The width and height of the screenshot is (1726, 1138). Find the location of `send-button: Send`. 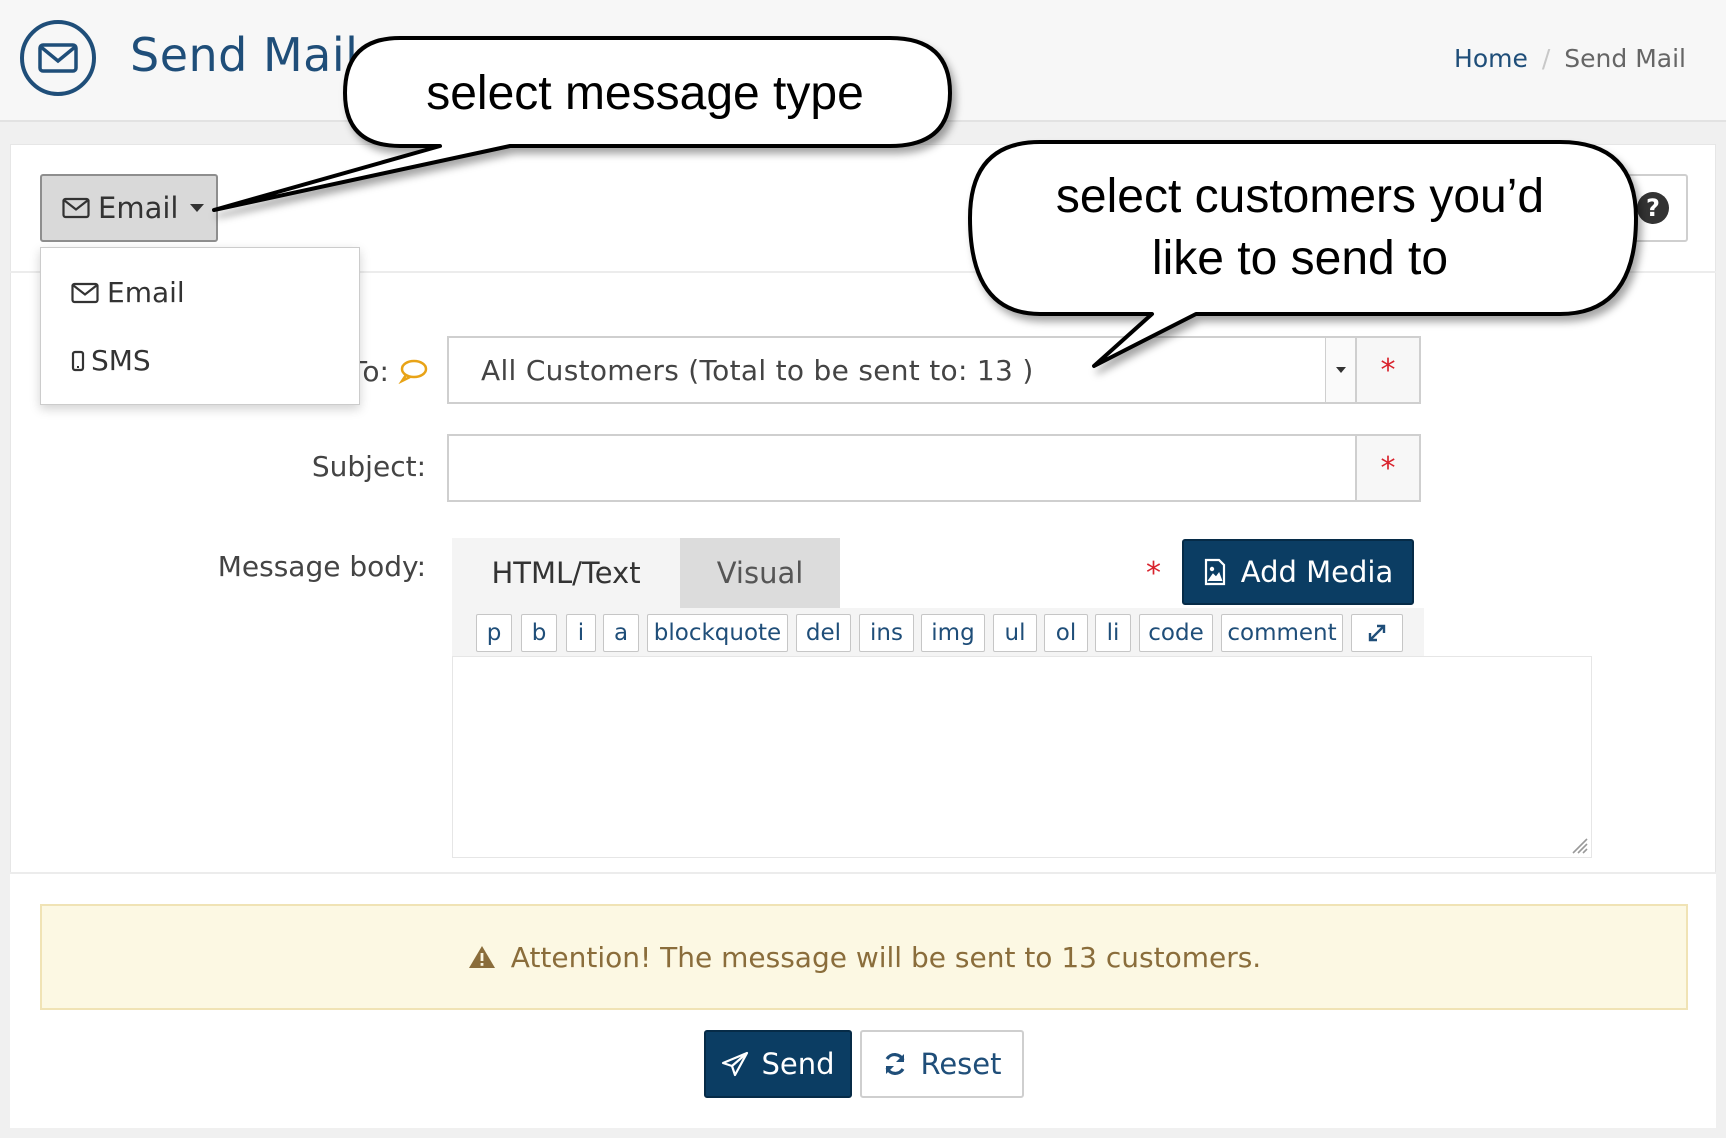

send-button: Send is located at coordinates (778, 1064).